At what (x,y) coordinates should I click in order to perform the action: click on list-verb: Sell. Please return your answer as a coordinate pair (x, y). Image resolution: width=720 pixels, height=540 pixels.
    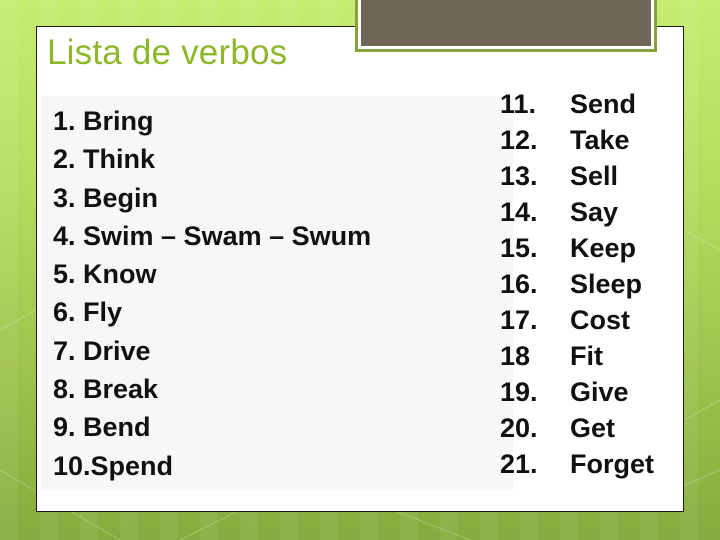
    Looking at the image, I should click on (594, 176).